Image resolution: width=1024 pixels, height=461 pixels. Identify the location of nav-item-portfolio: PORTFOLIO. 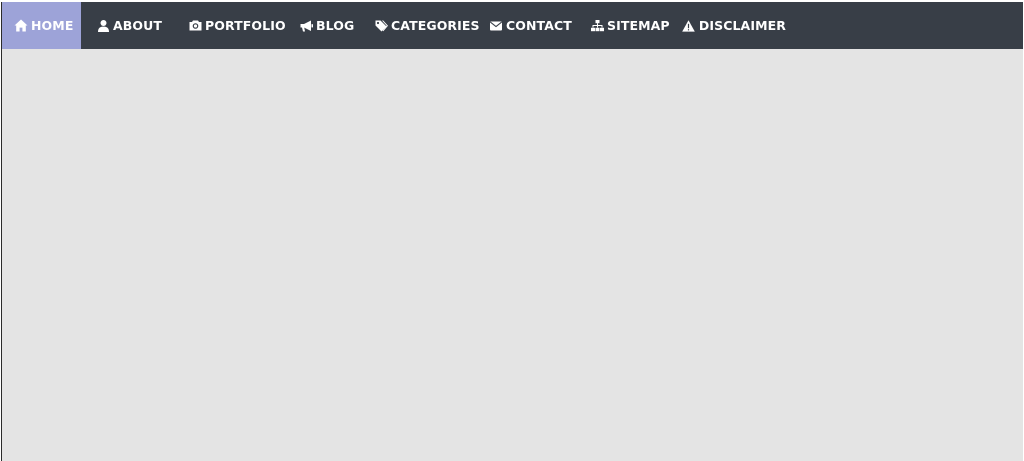
(230, 25).